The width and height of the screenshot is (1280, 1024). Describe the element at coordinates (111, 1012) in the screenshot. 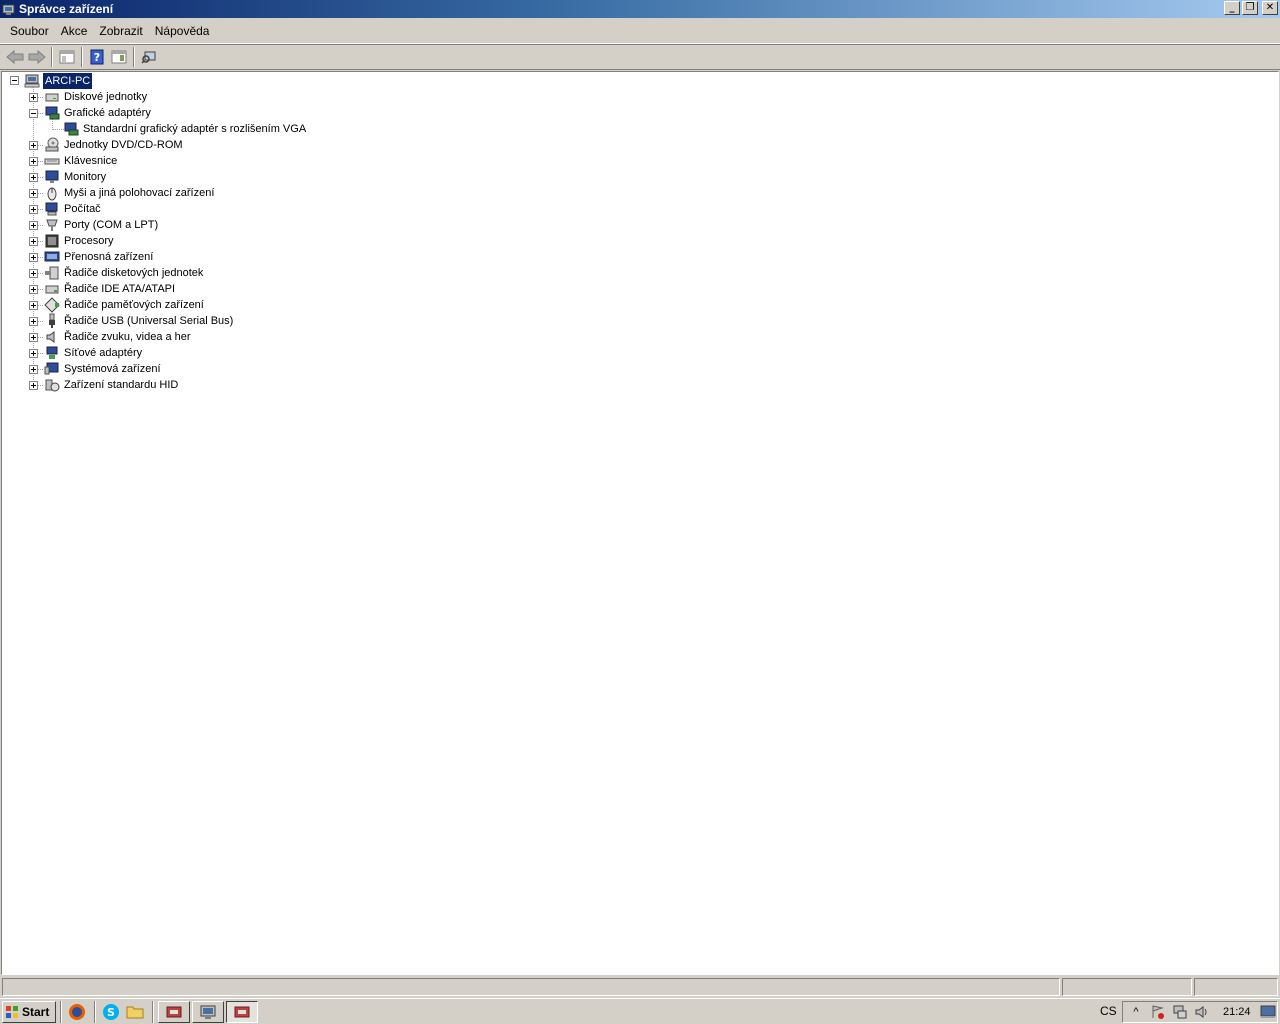

I see `quicklaunch-skype: S` at that location.